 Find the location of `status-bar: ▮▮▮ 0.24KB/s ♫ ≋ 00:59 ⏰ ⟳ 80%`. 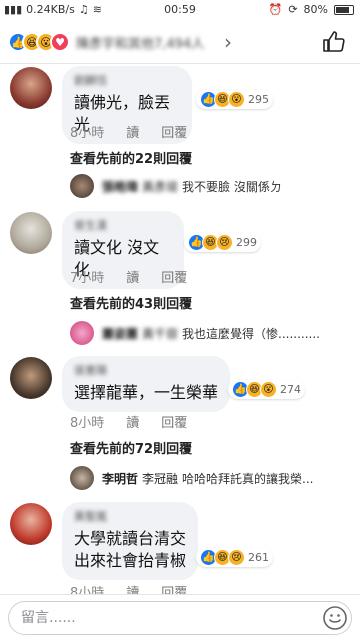

status-bar: ▮▮▮ 0.24KB/s ♫ ≋ 00:59 ⏰ ⟳ 80% is located at coordinates (180, 10).